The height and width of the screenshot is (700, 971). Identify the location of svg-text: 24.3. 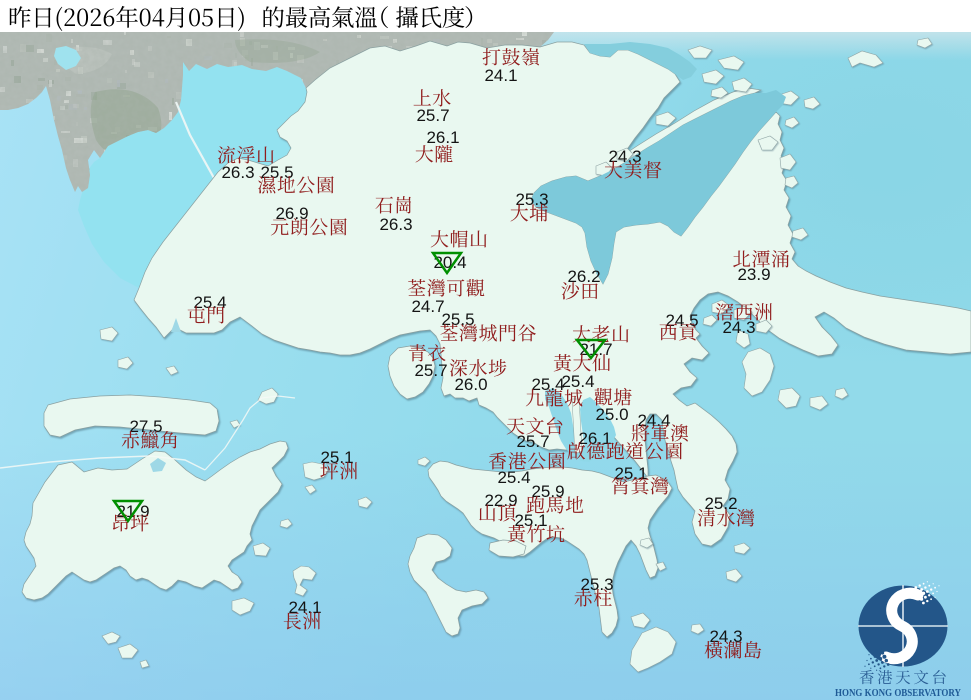
(738, 327).